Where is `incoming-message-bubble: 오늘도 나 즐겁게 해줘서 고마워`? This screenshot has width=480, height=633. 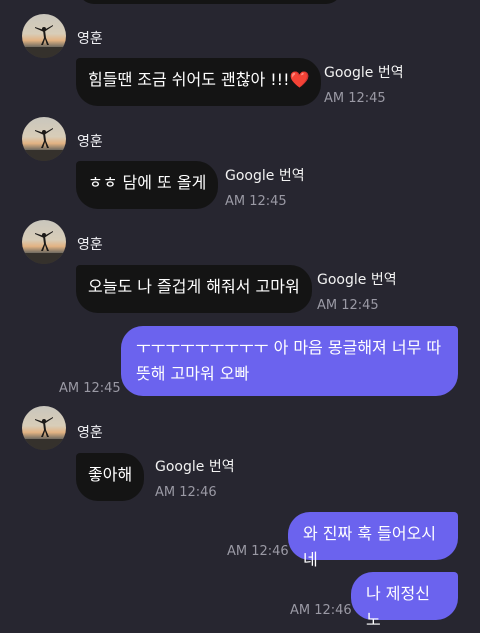 incoming-message-bubble: 오늘도 나 즐겁게 해줘서 고마워 is located at coordinates (194, 289).